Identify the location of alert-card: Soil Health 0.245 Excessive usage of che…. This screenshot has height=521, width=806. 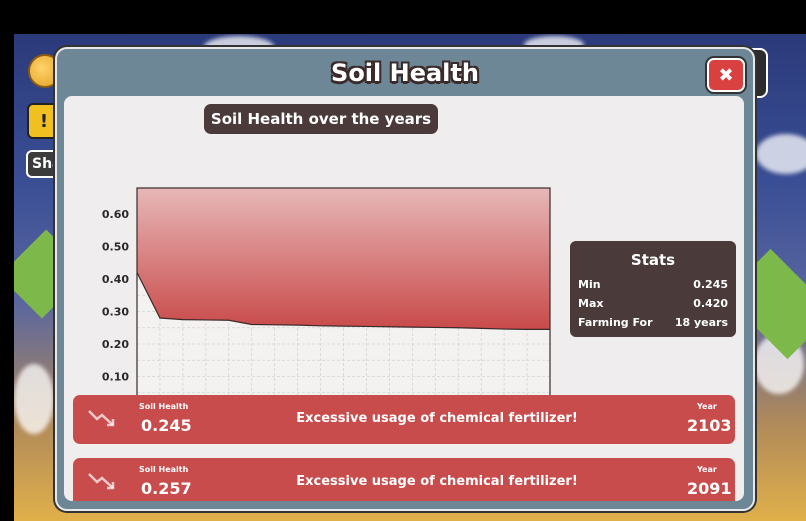
(404, 419).